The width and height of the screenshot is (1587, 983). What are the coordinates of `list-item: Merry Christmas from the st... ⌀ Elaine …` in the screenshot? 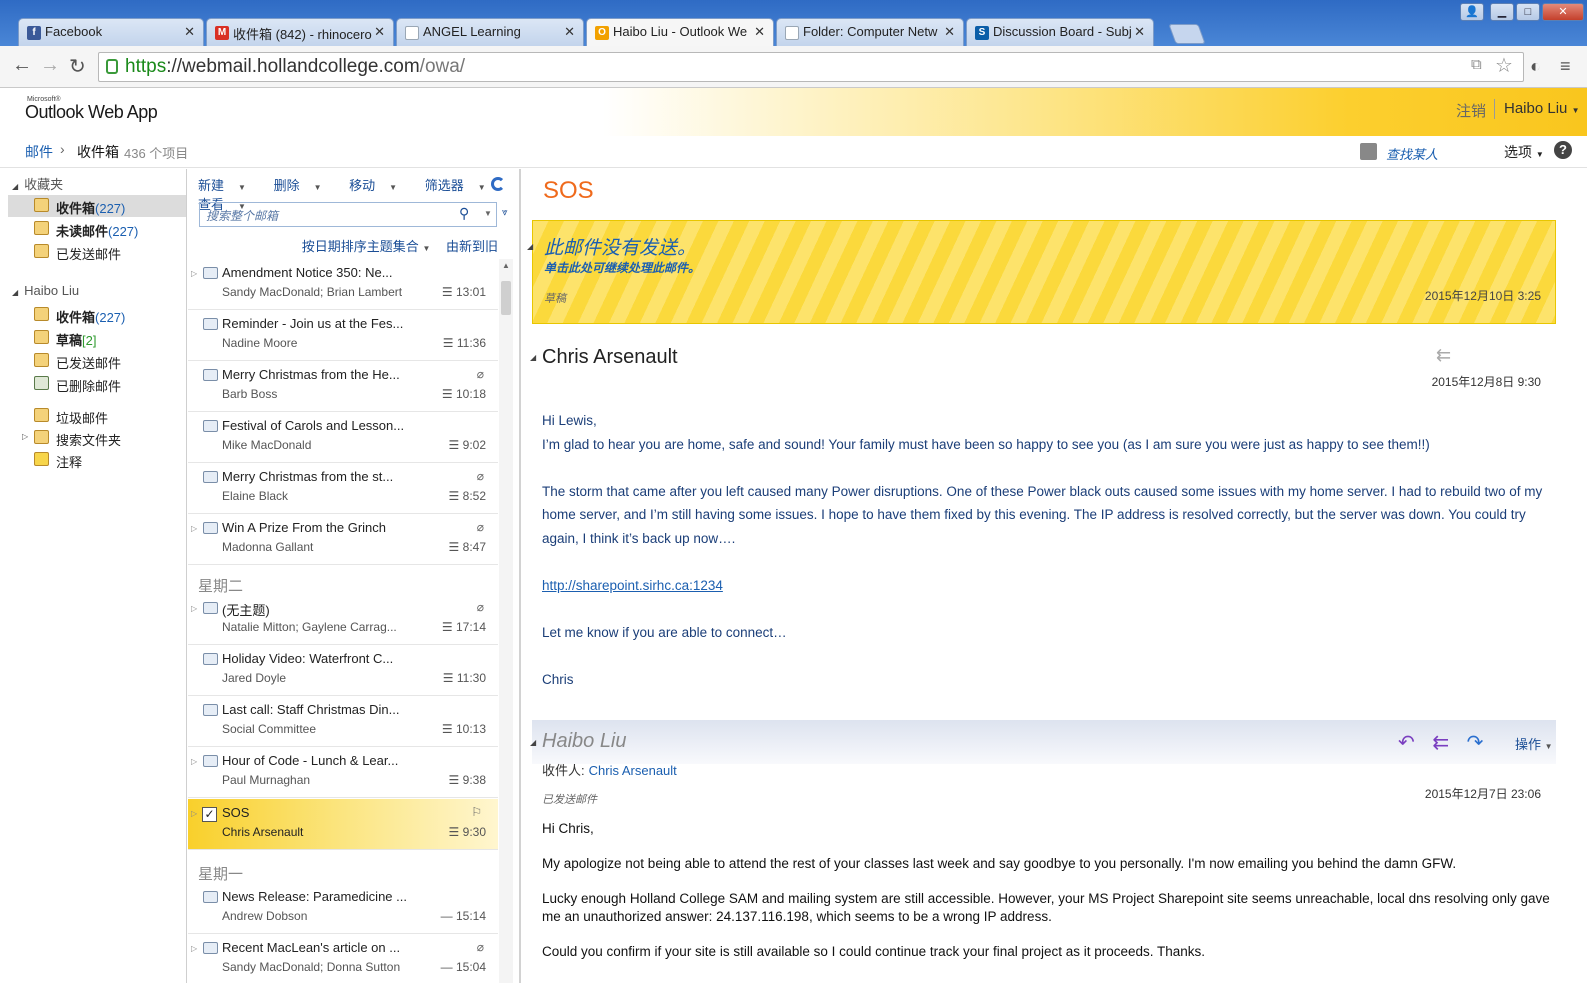 It's located at (343, 488).